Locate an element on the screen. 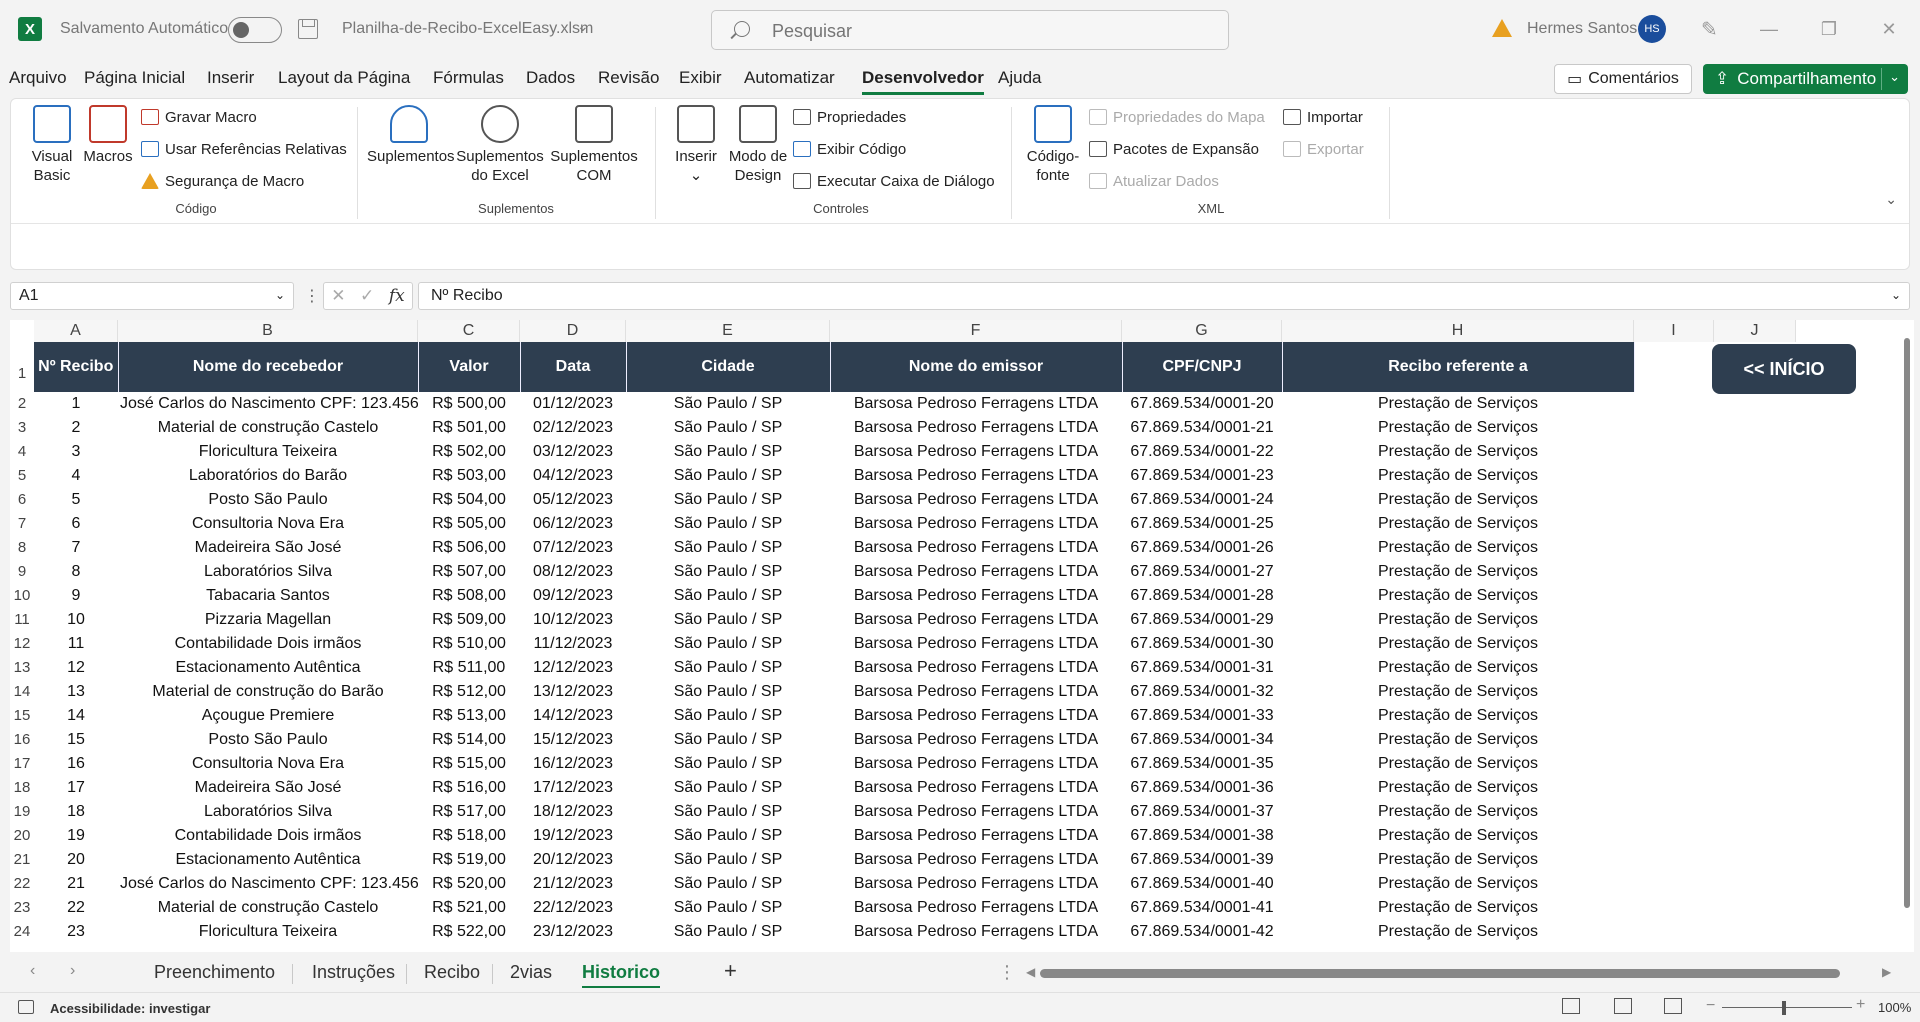 The image size is (1920, 1022). table-cell: R$ 509,00 is located at coordinates (469, 620).